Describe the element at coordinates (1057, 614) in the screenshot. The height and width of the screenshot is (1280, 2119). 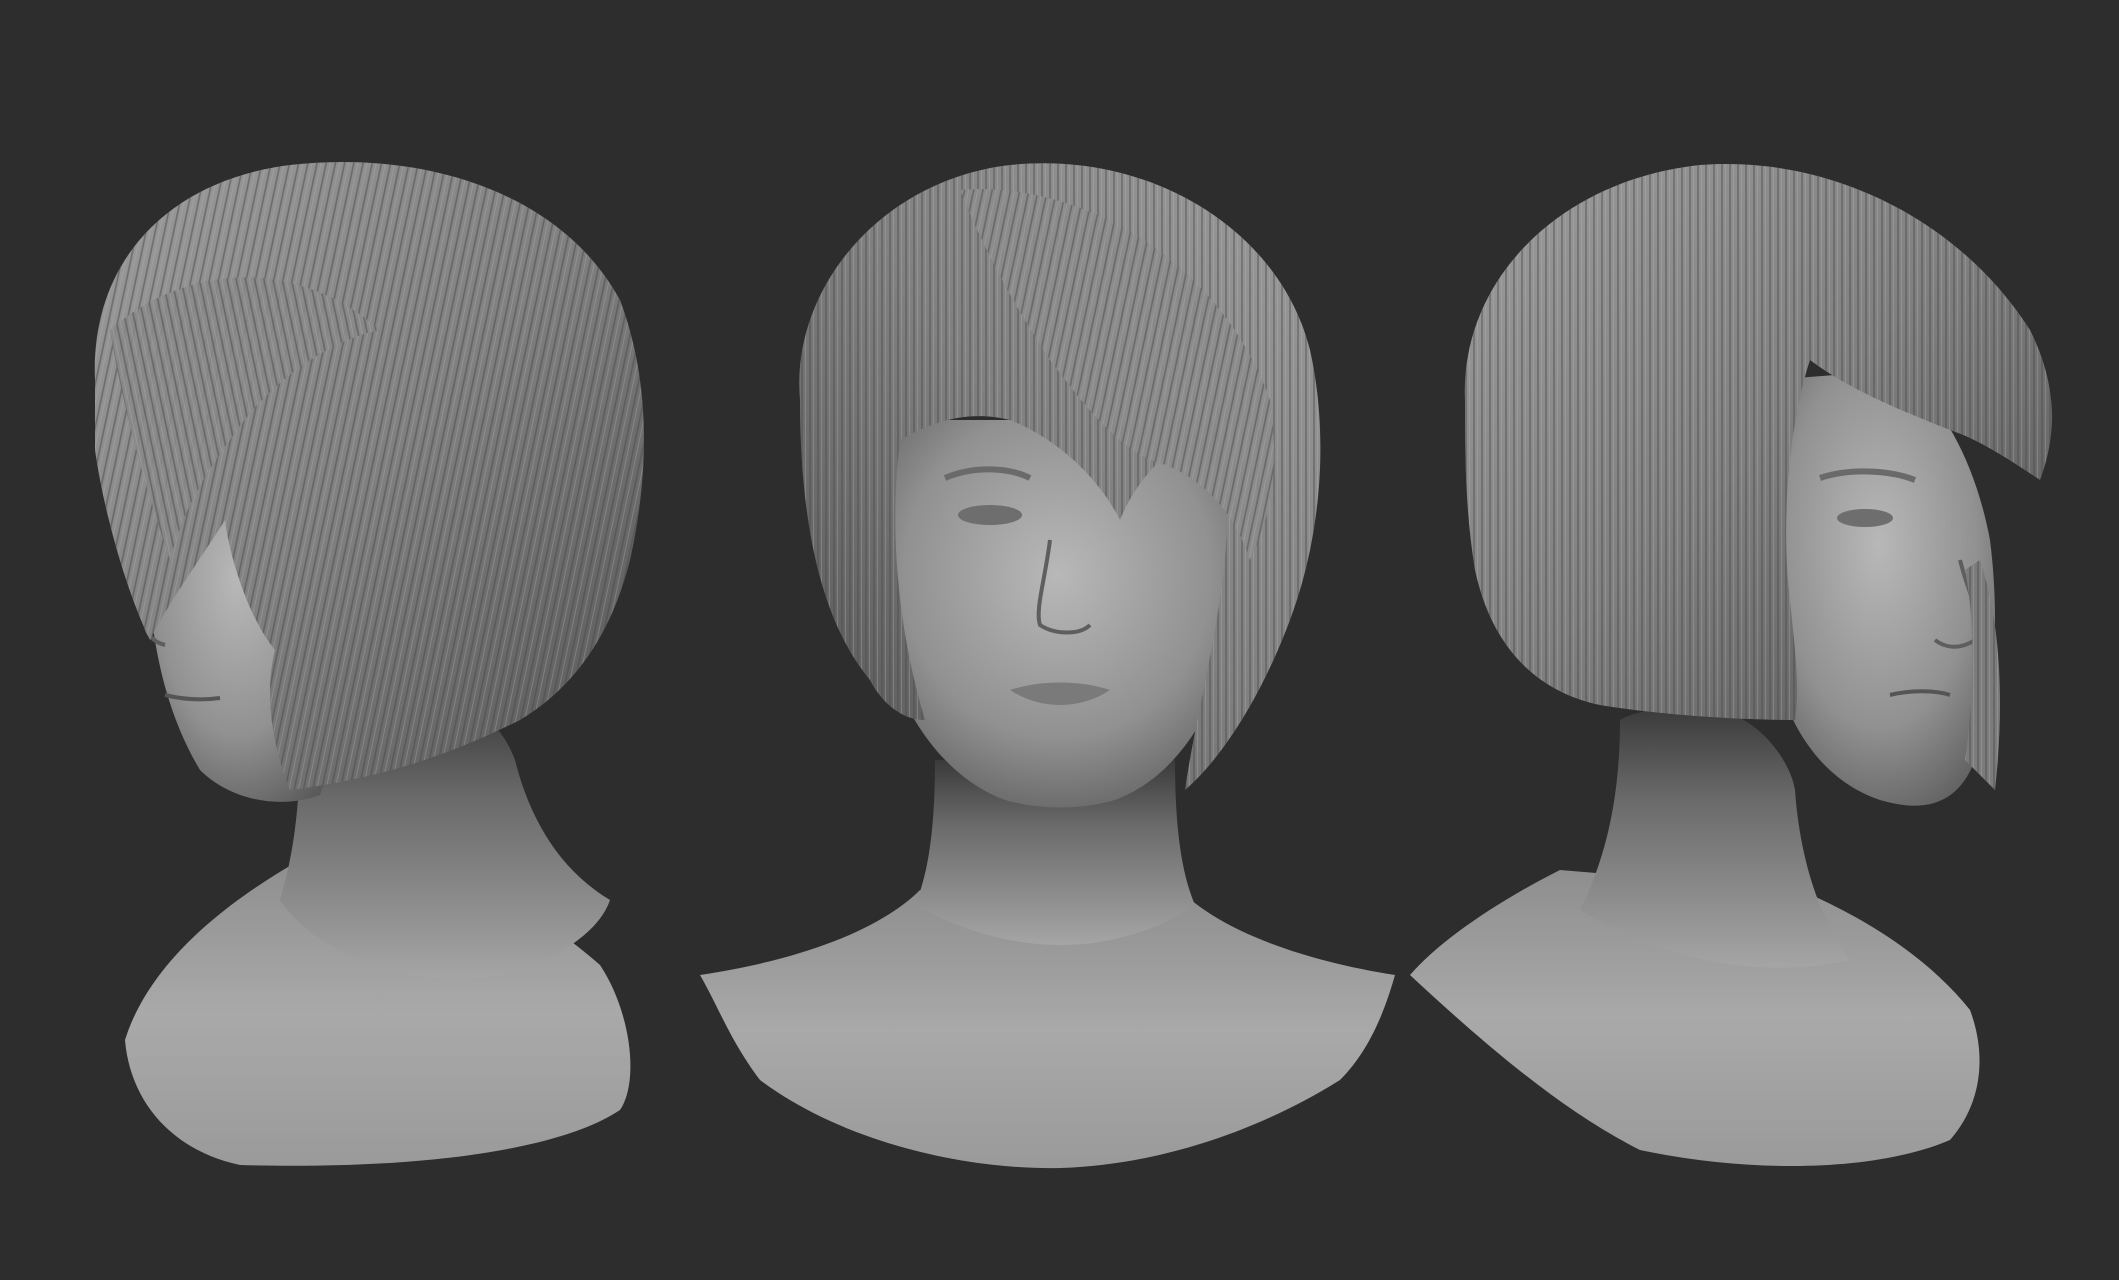
I see `front-bust-face` at that location.